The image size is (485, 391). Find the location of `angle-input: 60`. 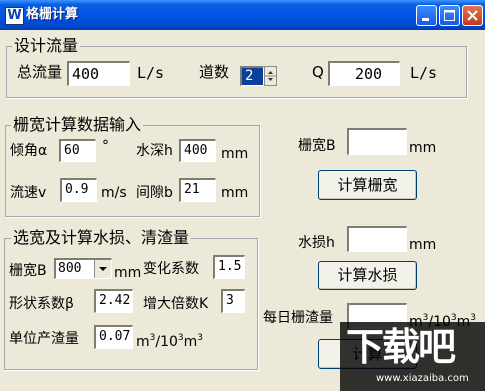

angle-input: 60 is located at coordinates (77, 150).